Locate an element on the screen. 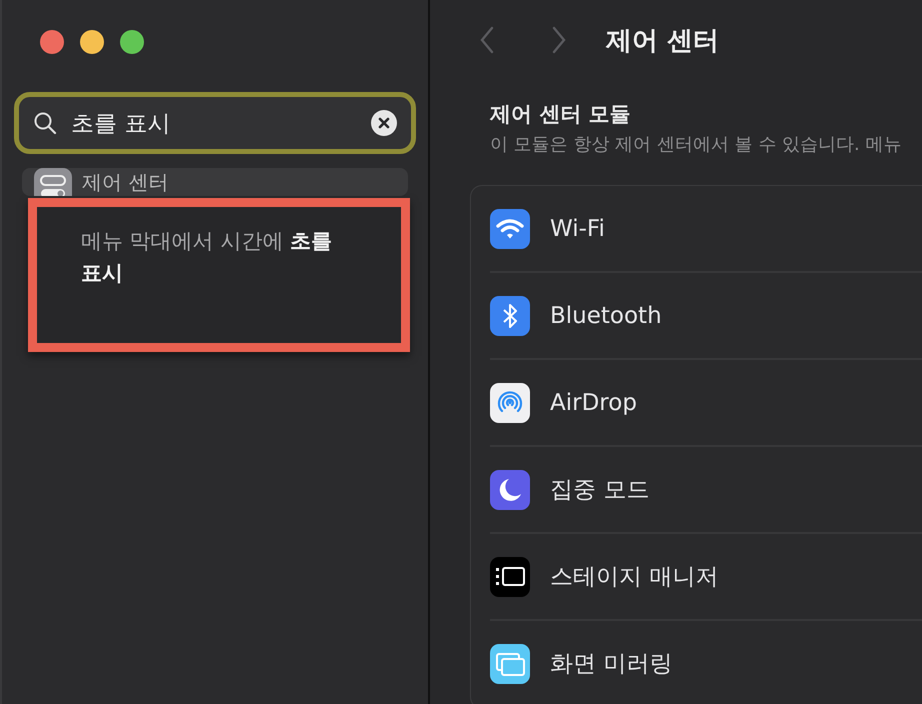 This screenshot has width=922, height=704. moon-icon is located at coordinates (510, 490).